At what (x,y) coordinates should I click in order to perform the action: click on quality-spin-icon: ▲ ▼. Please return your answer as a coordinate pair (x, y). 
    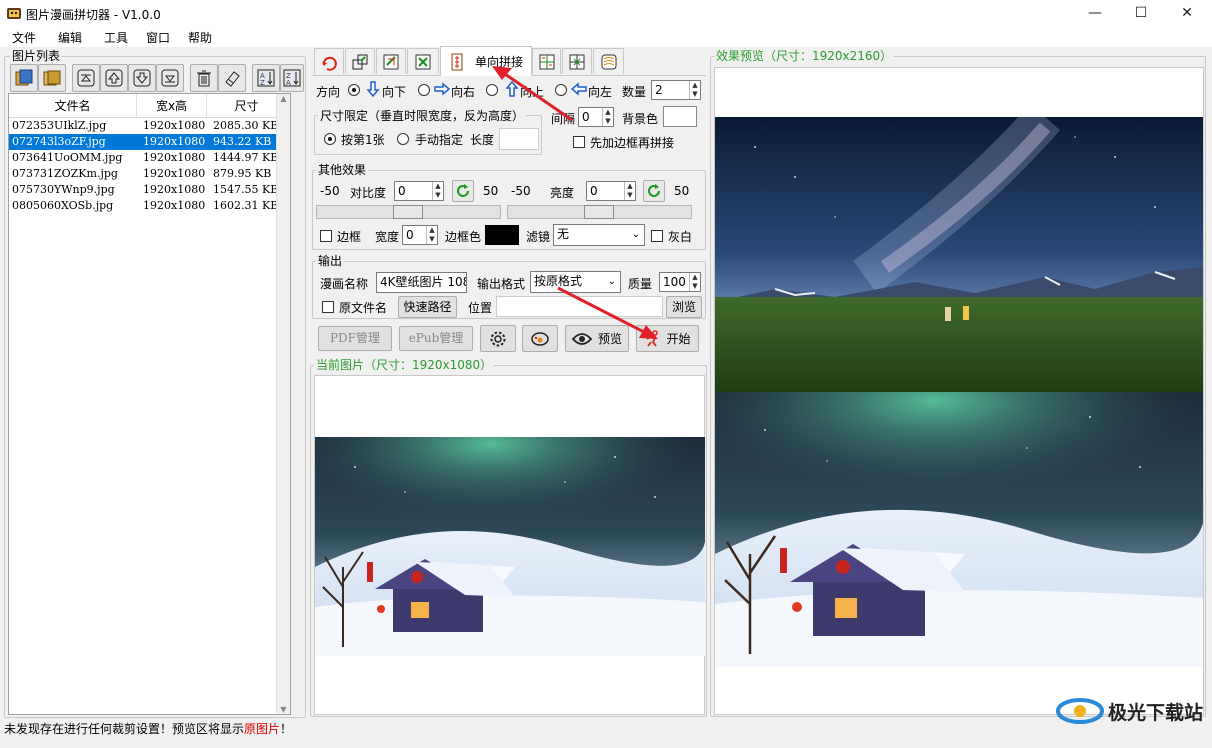
    Looking at the image, I should click on (694, 282).